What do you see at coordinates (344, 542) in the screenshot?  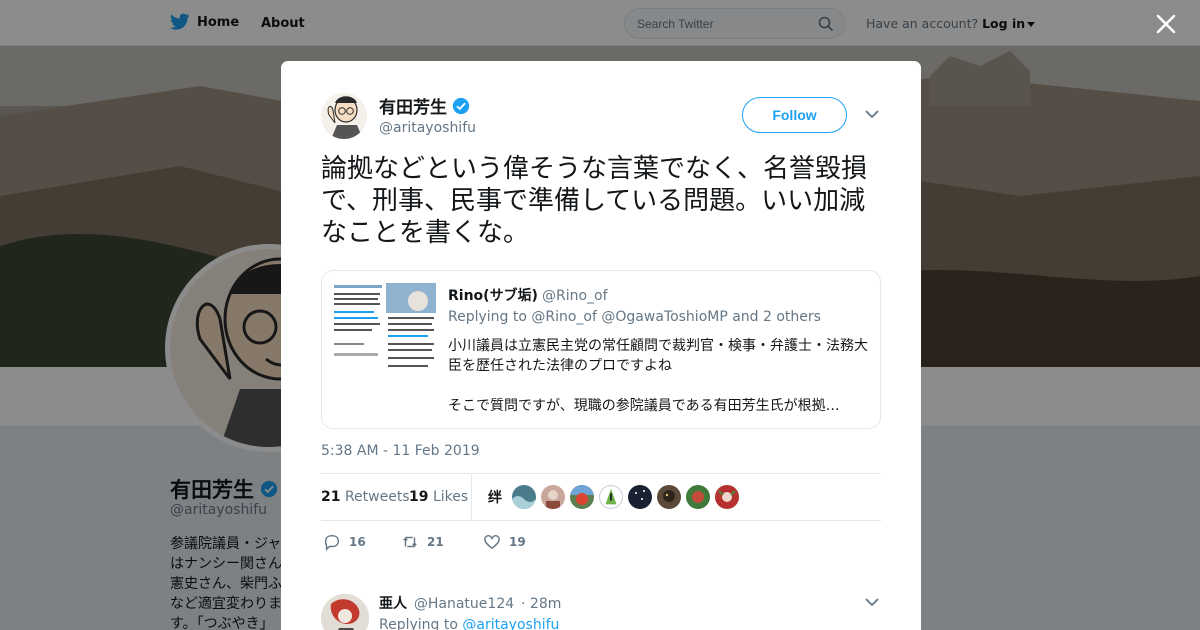 I see `reply-action: 16` at bounding box center [344, 542].